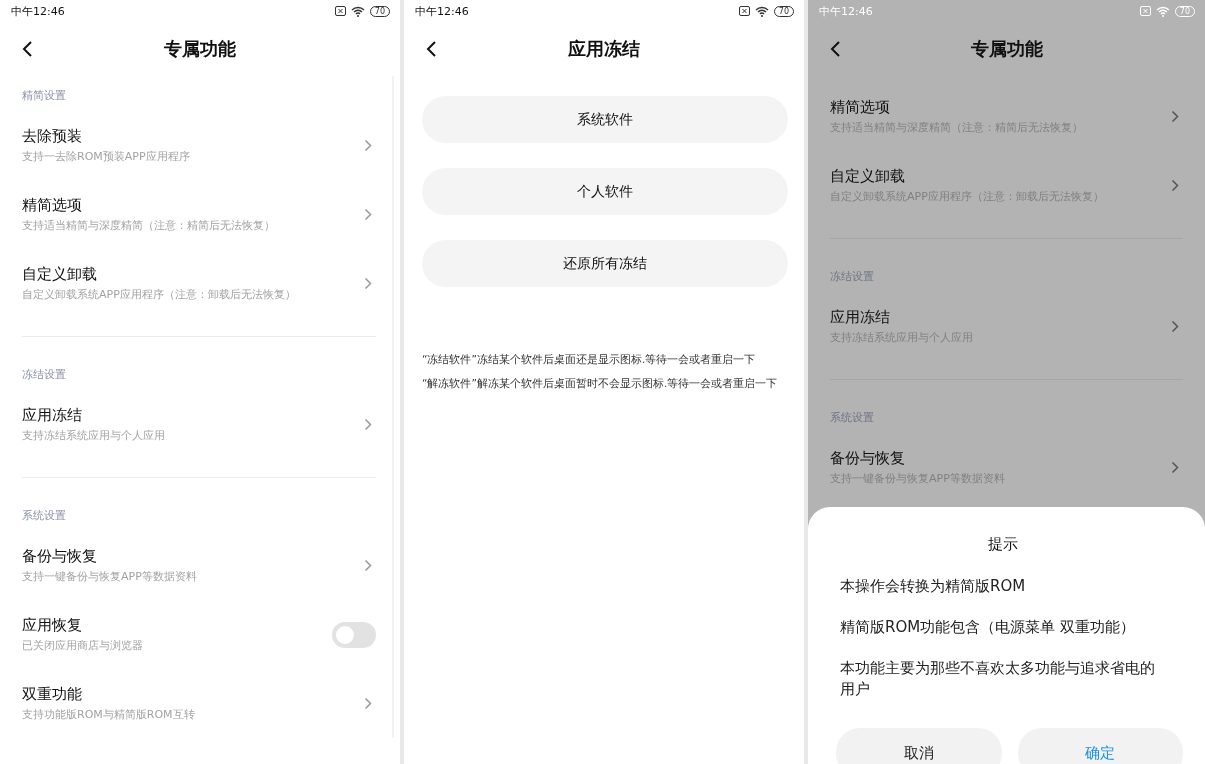 This screenshot has width=1205, height=764. I want to click on settings-item: 应用冻结 支持冻结系统应用与个人应用, so click(199, 424).